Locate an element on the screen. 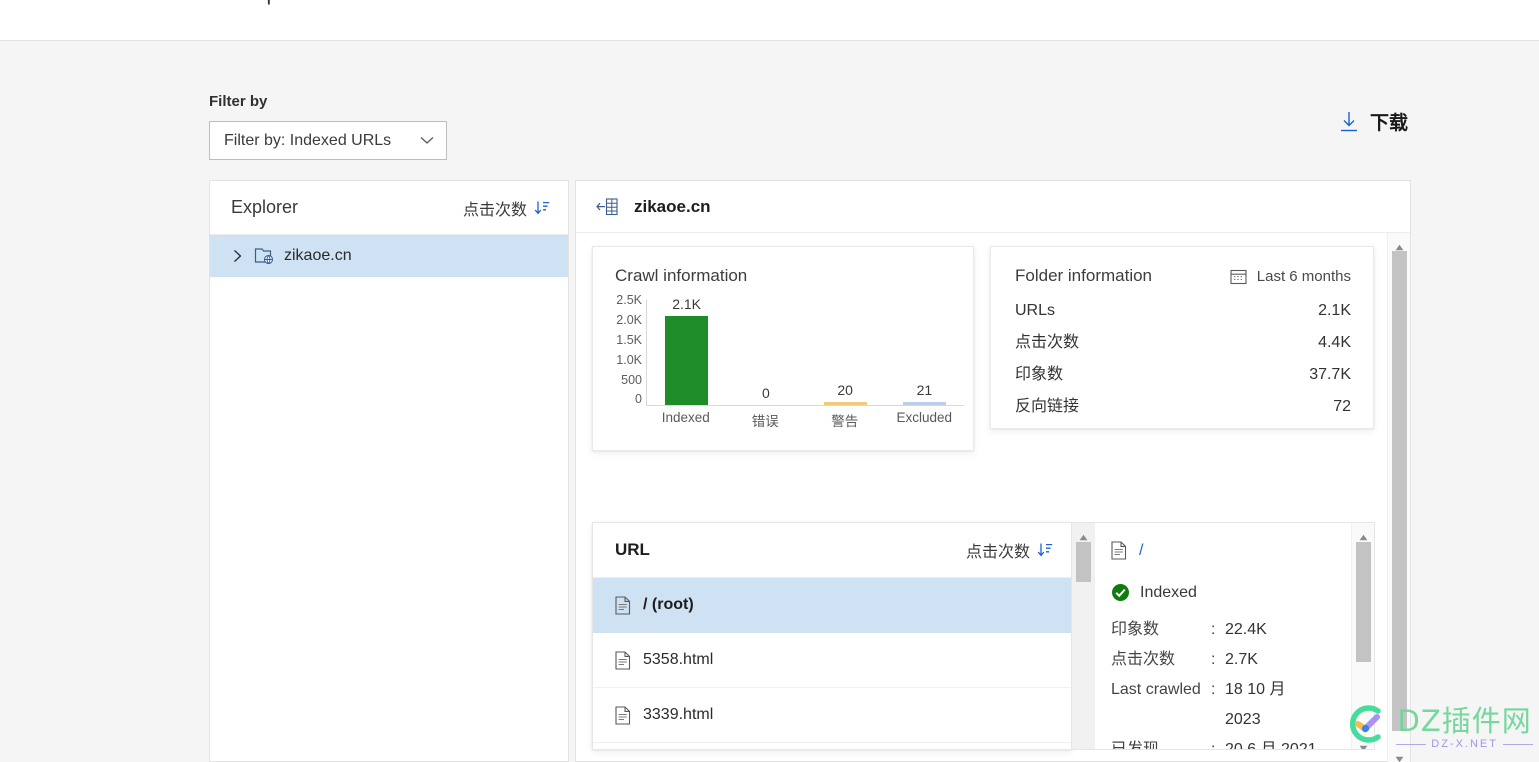  folder-info-row: 印象数 37.7K is located at coordinates (1183, 372).